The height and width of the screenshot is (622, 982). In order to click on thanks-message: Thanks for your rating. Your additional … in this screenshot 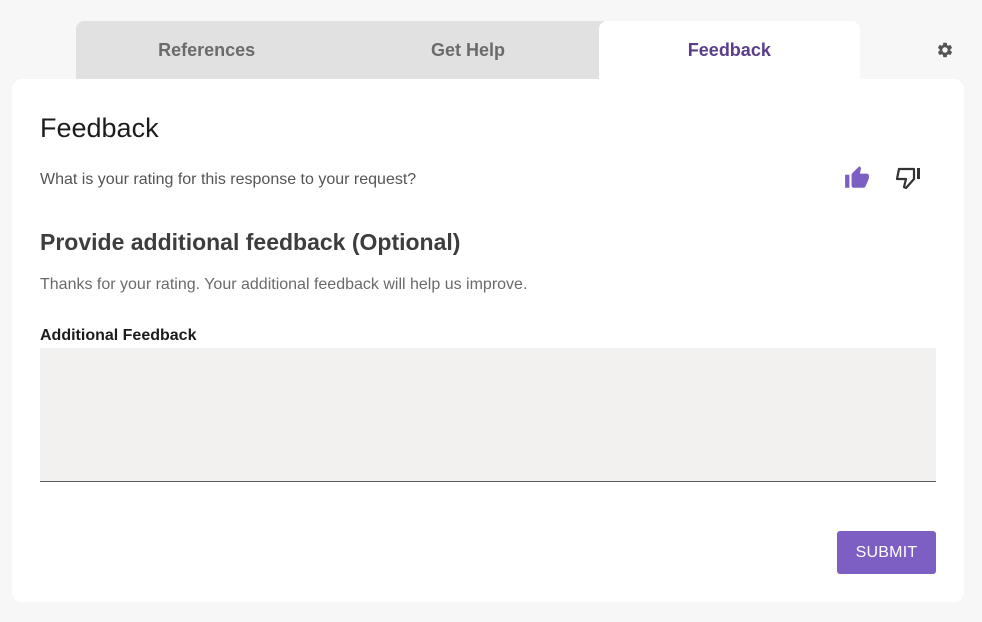, I will do `click(284, 284)`.